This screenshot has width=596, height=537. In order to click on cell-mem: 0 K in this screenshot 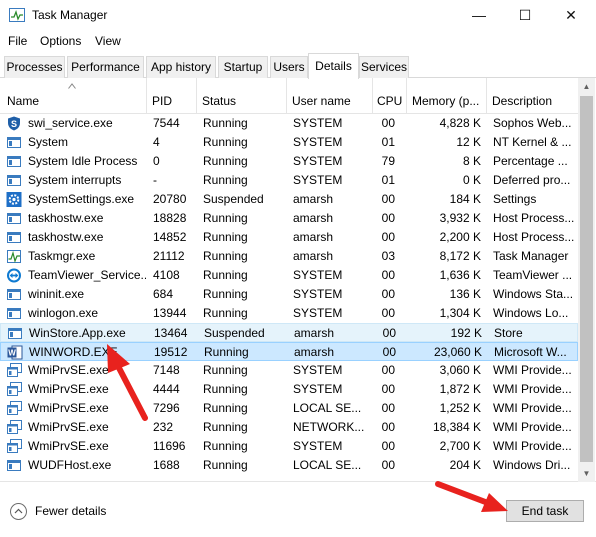, I will do `click(471, 180)`.